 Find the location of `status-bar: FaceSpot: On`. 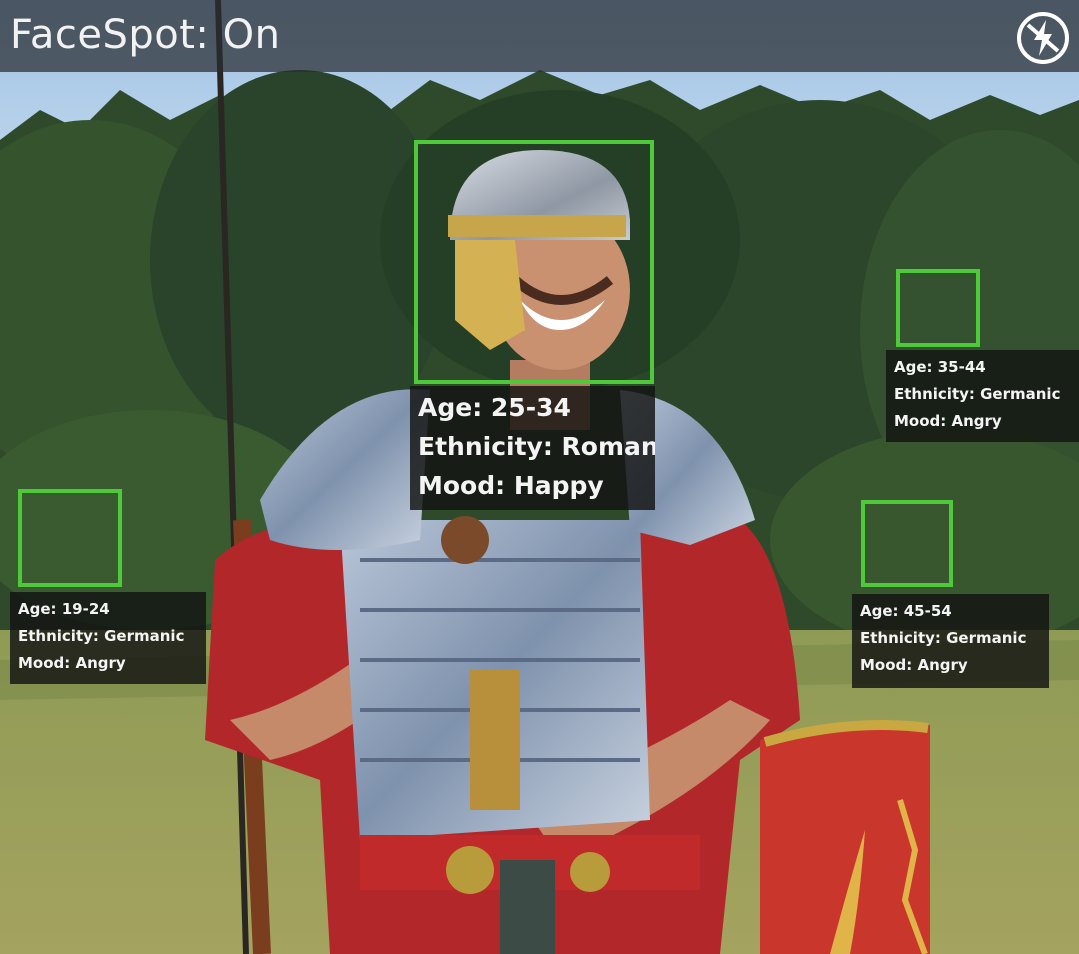

status-bar: FaceSpot: On is located at coordinates (539, 36).